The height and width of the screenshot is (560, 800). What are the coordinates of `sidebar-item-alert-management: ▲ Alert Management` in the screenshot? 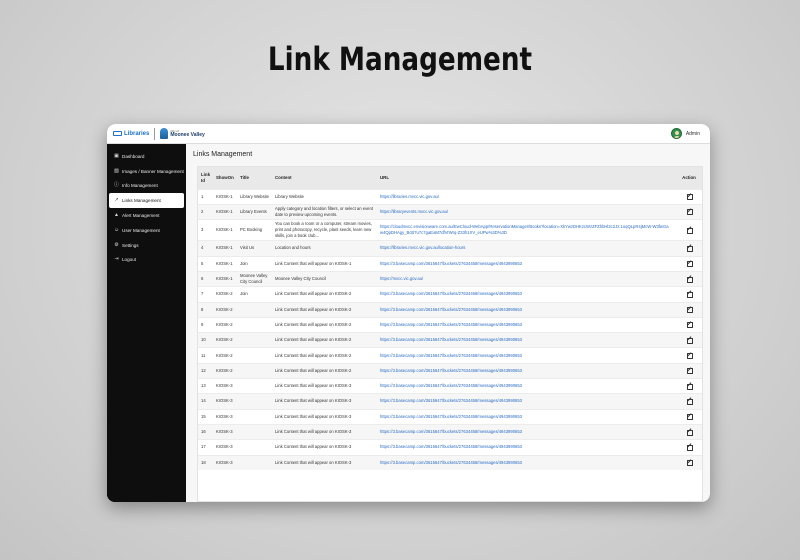 It's located at (146, 215).